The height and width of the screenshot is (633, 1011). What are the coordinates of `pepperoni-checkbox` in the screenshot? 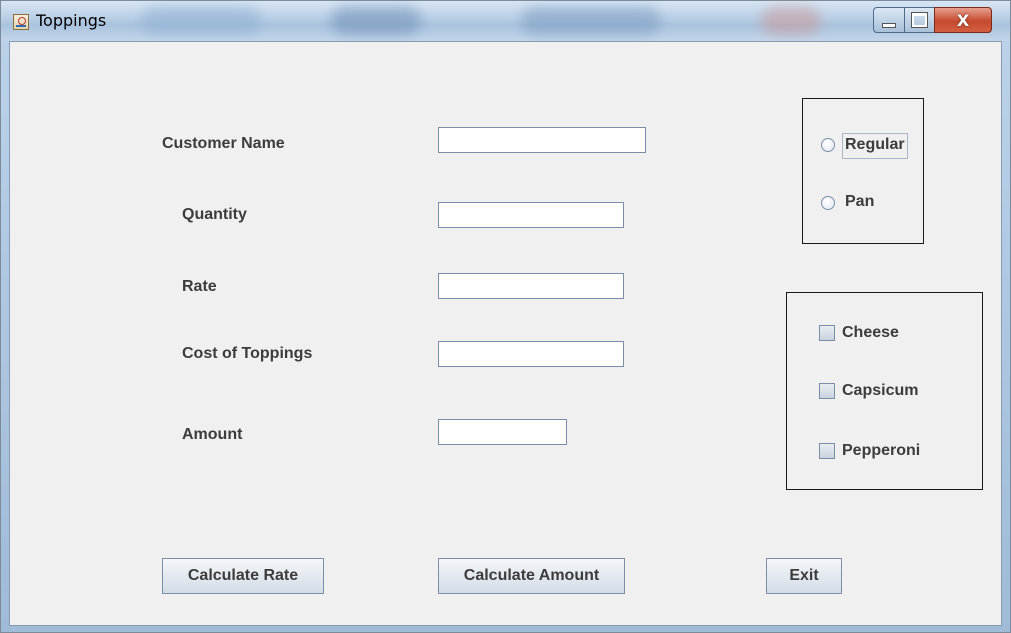 It's located at (827, 451).